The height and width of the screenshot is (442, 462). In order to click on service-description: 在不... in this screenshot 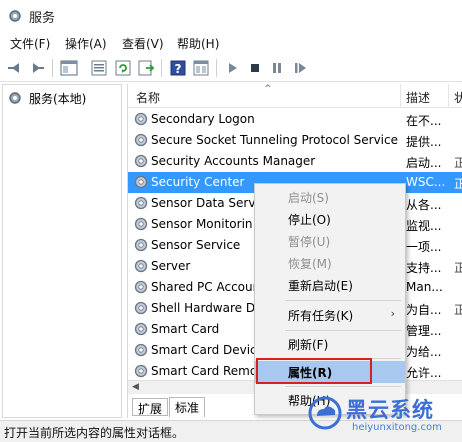, I will do `click(424, 121)`.